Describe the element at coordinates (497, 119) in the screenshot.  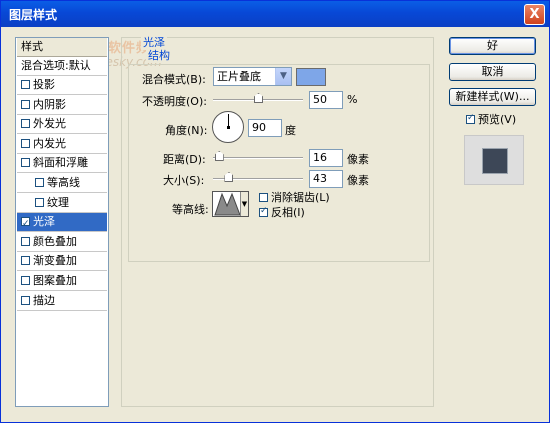
I see `preview-label: 预览(V)` at that location.